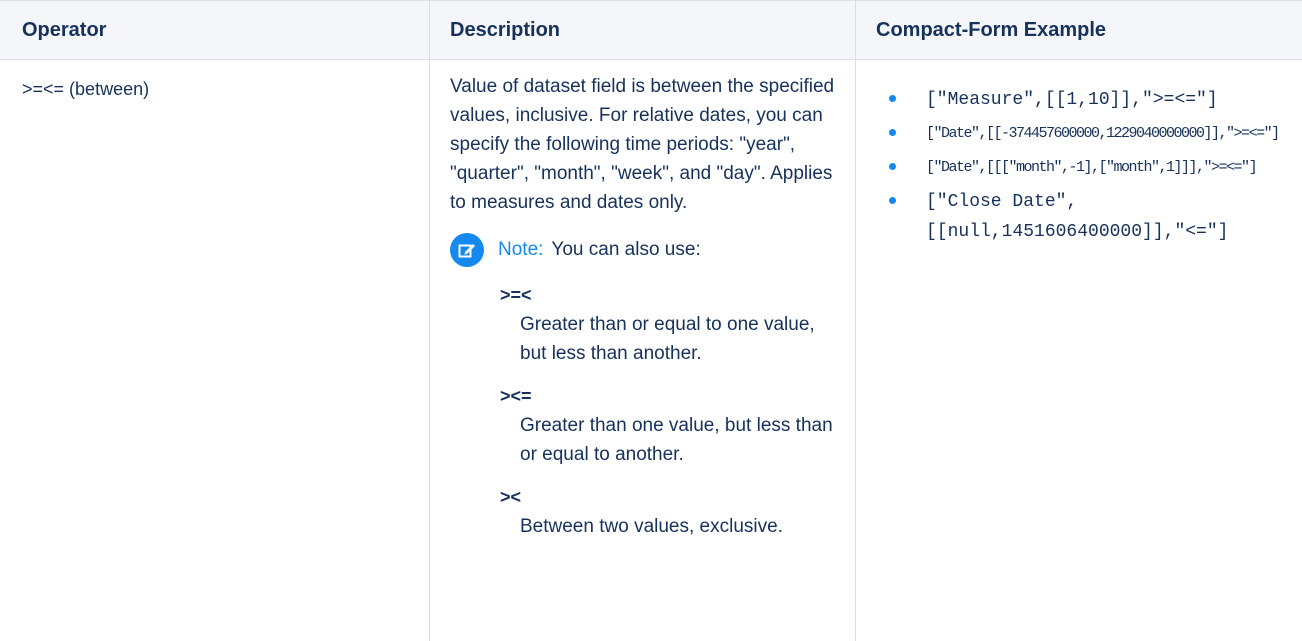 The width and height of the screenshot is (1302, 641). Describe the element at coordinates (516, 295) in the screenshot. I see `note-term: >=<` at that location.